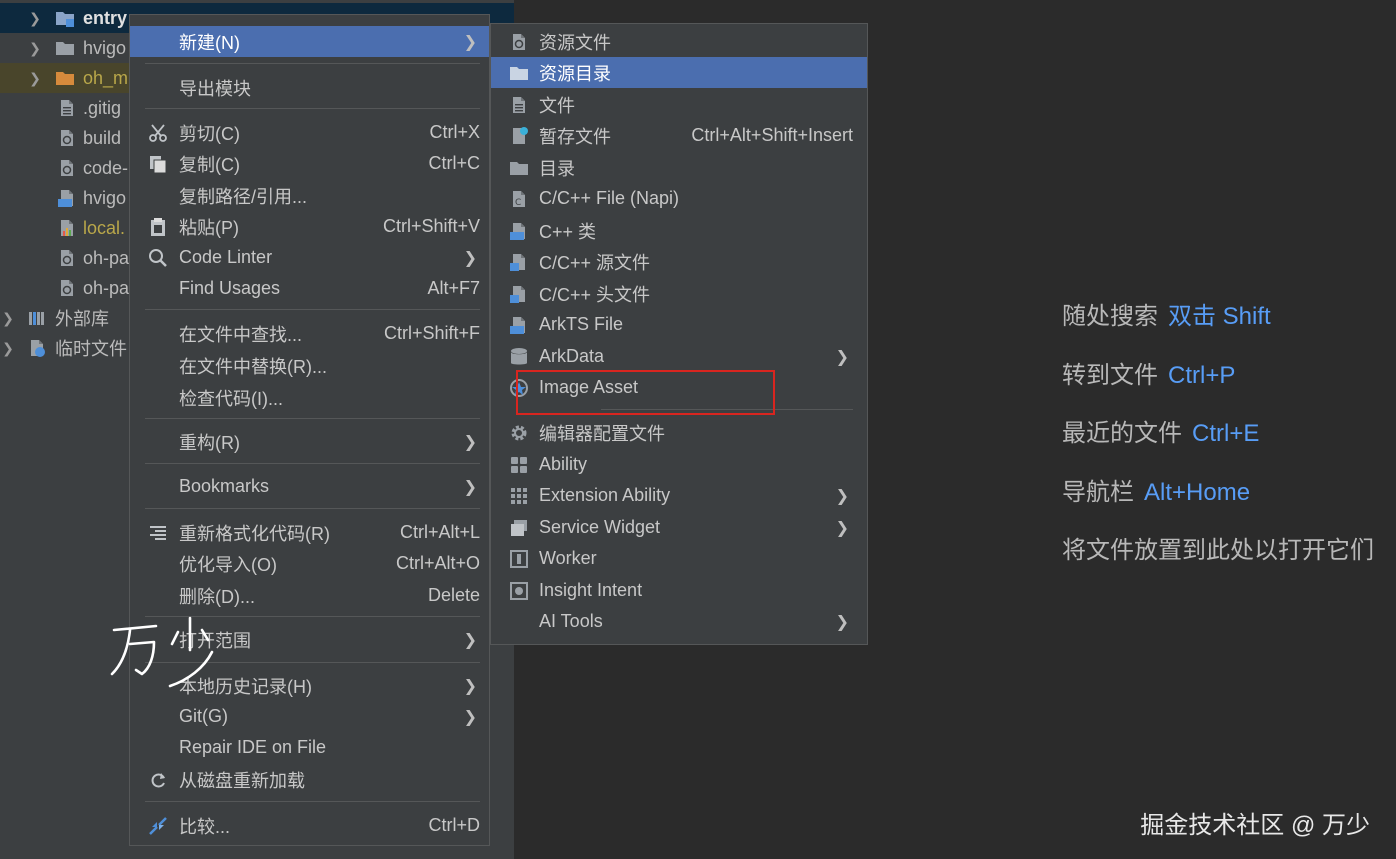  I want to click on tree-item-label: code-, so click(106, 167).